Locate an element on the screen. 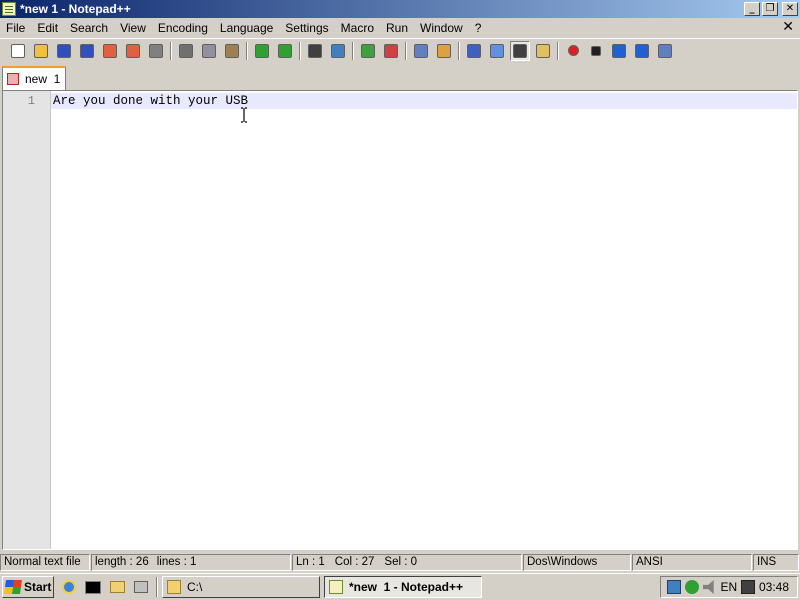 The height and width of the screenshot is (600, 800). notepadpp-icon is located at coordinates (336, 587).